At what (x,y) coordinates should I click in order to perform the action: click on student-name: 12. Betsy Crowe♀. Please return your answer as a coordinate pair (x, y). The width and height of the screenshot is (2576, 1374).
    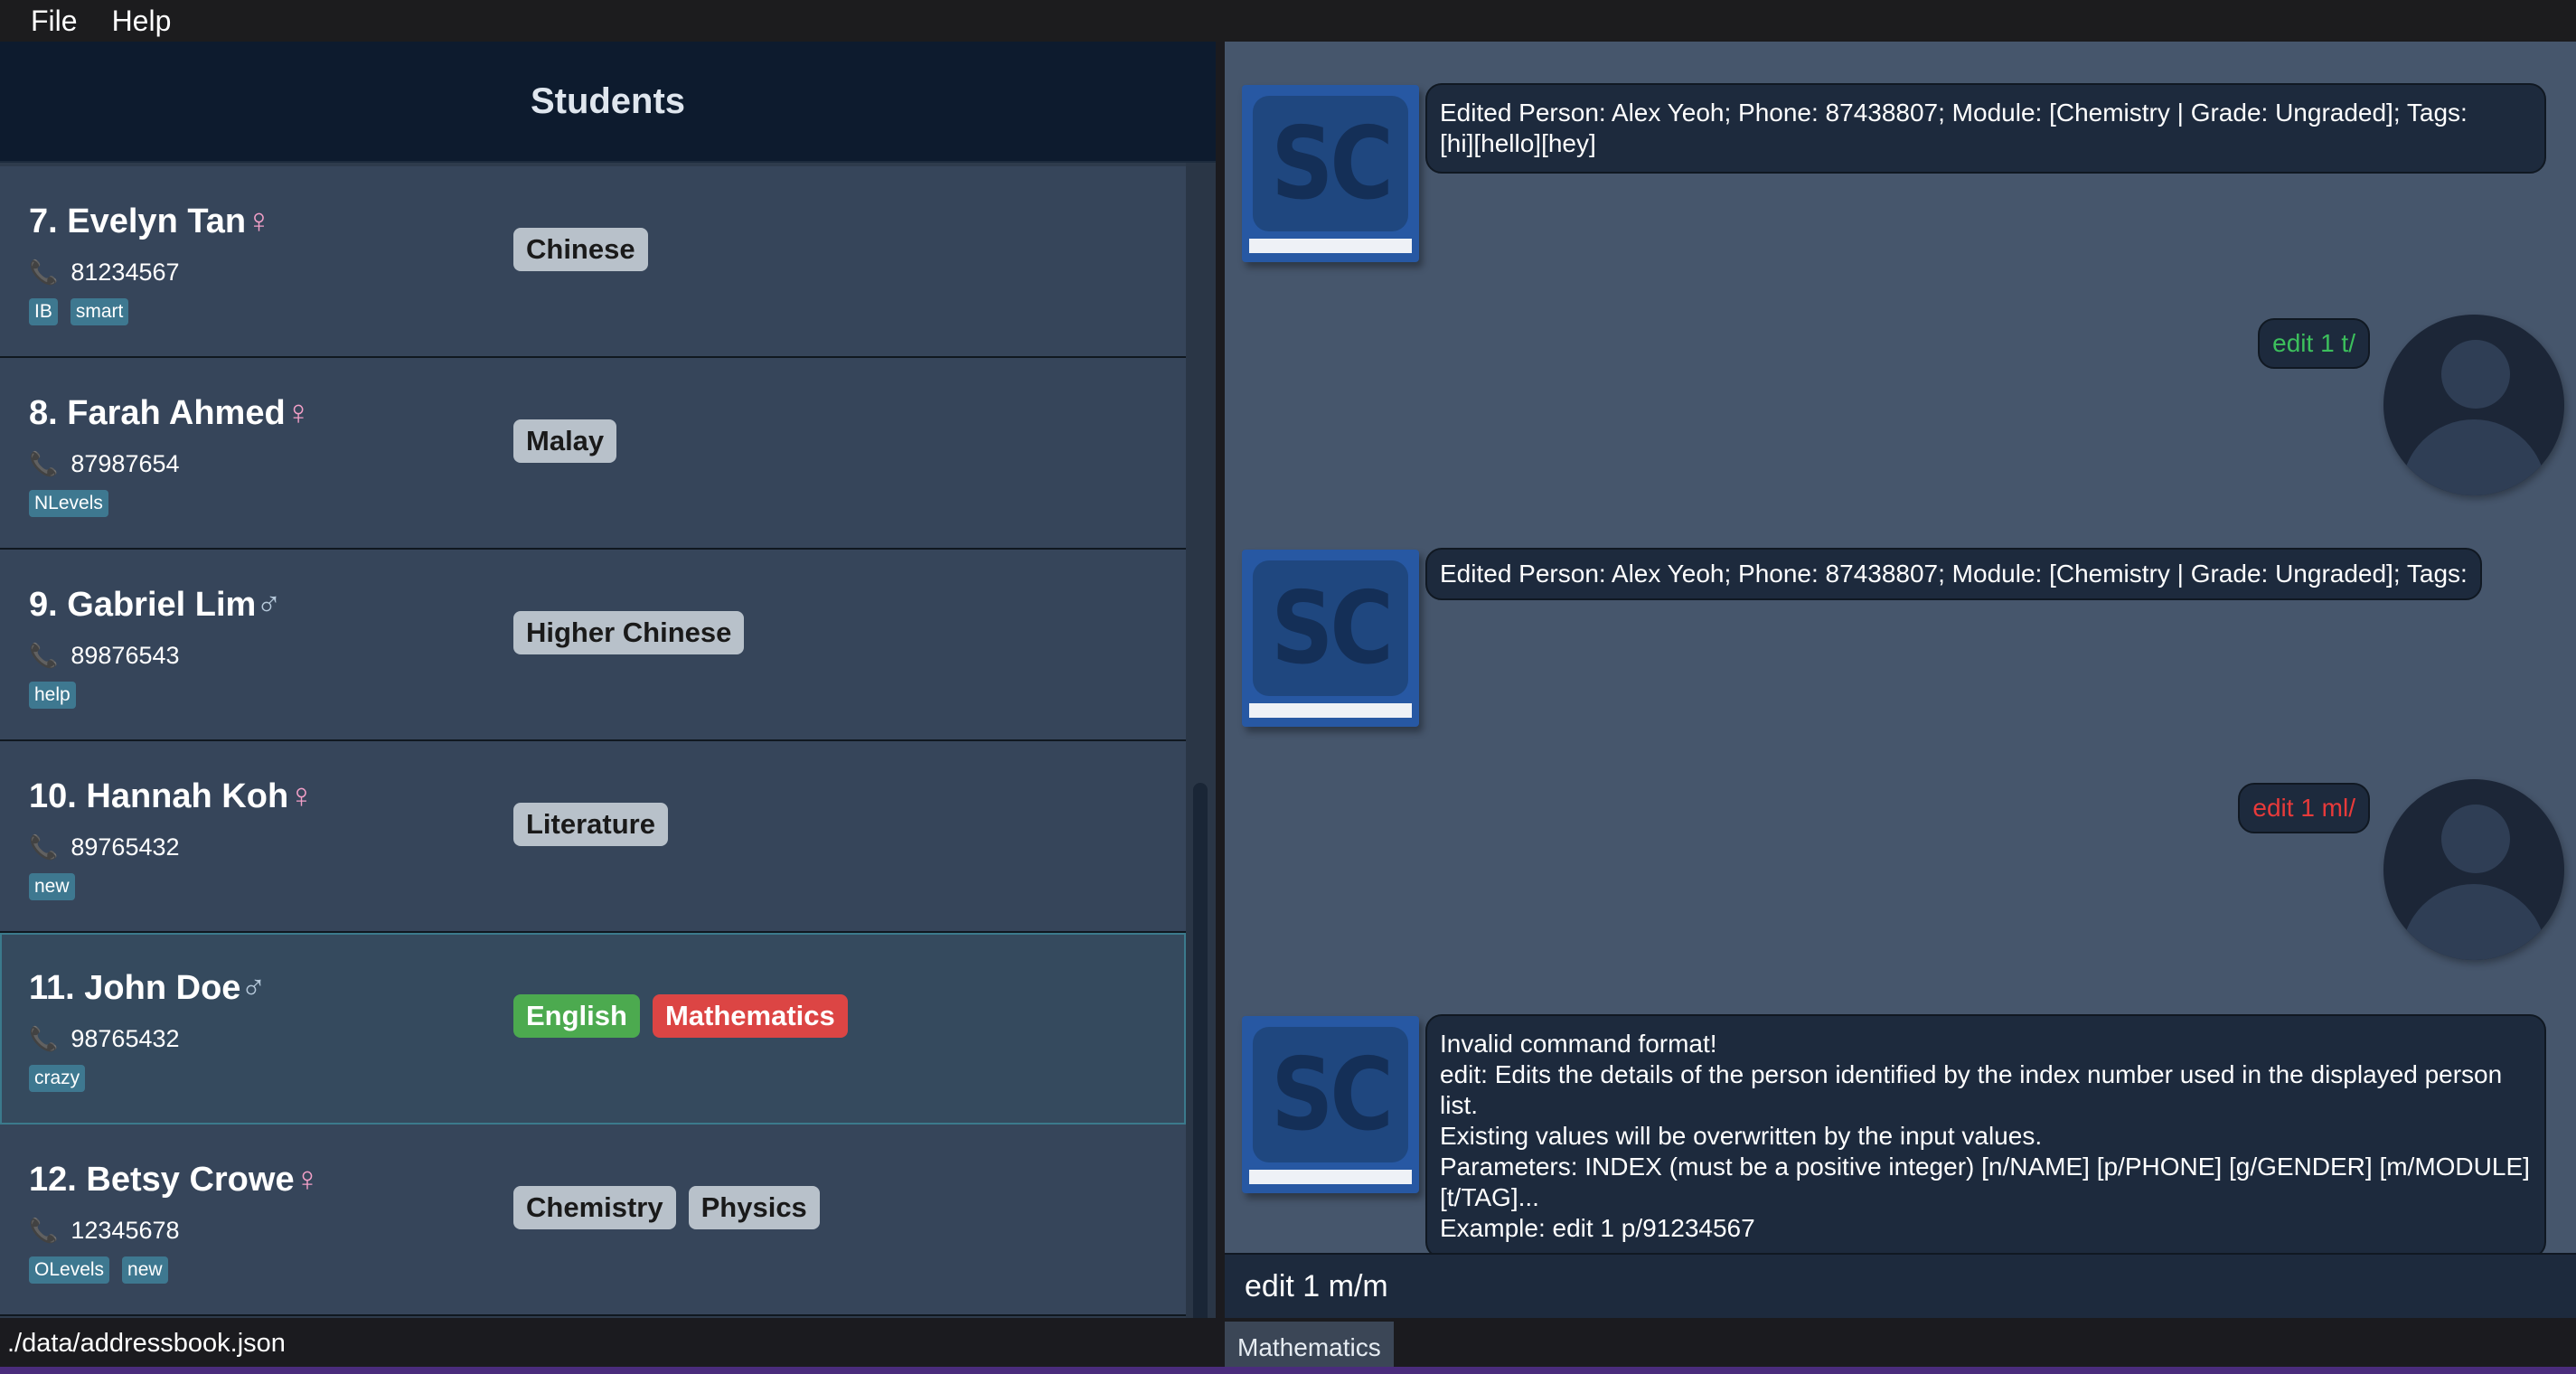
    Looking at the image, I should click on (174, 1180).